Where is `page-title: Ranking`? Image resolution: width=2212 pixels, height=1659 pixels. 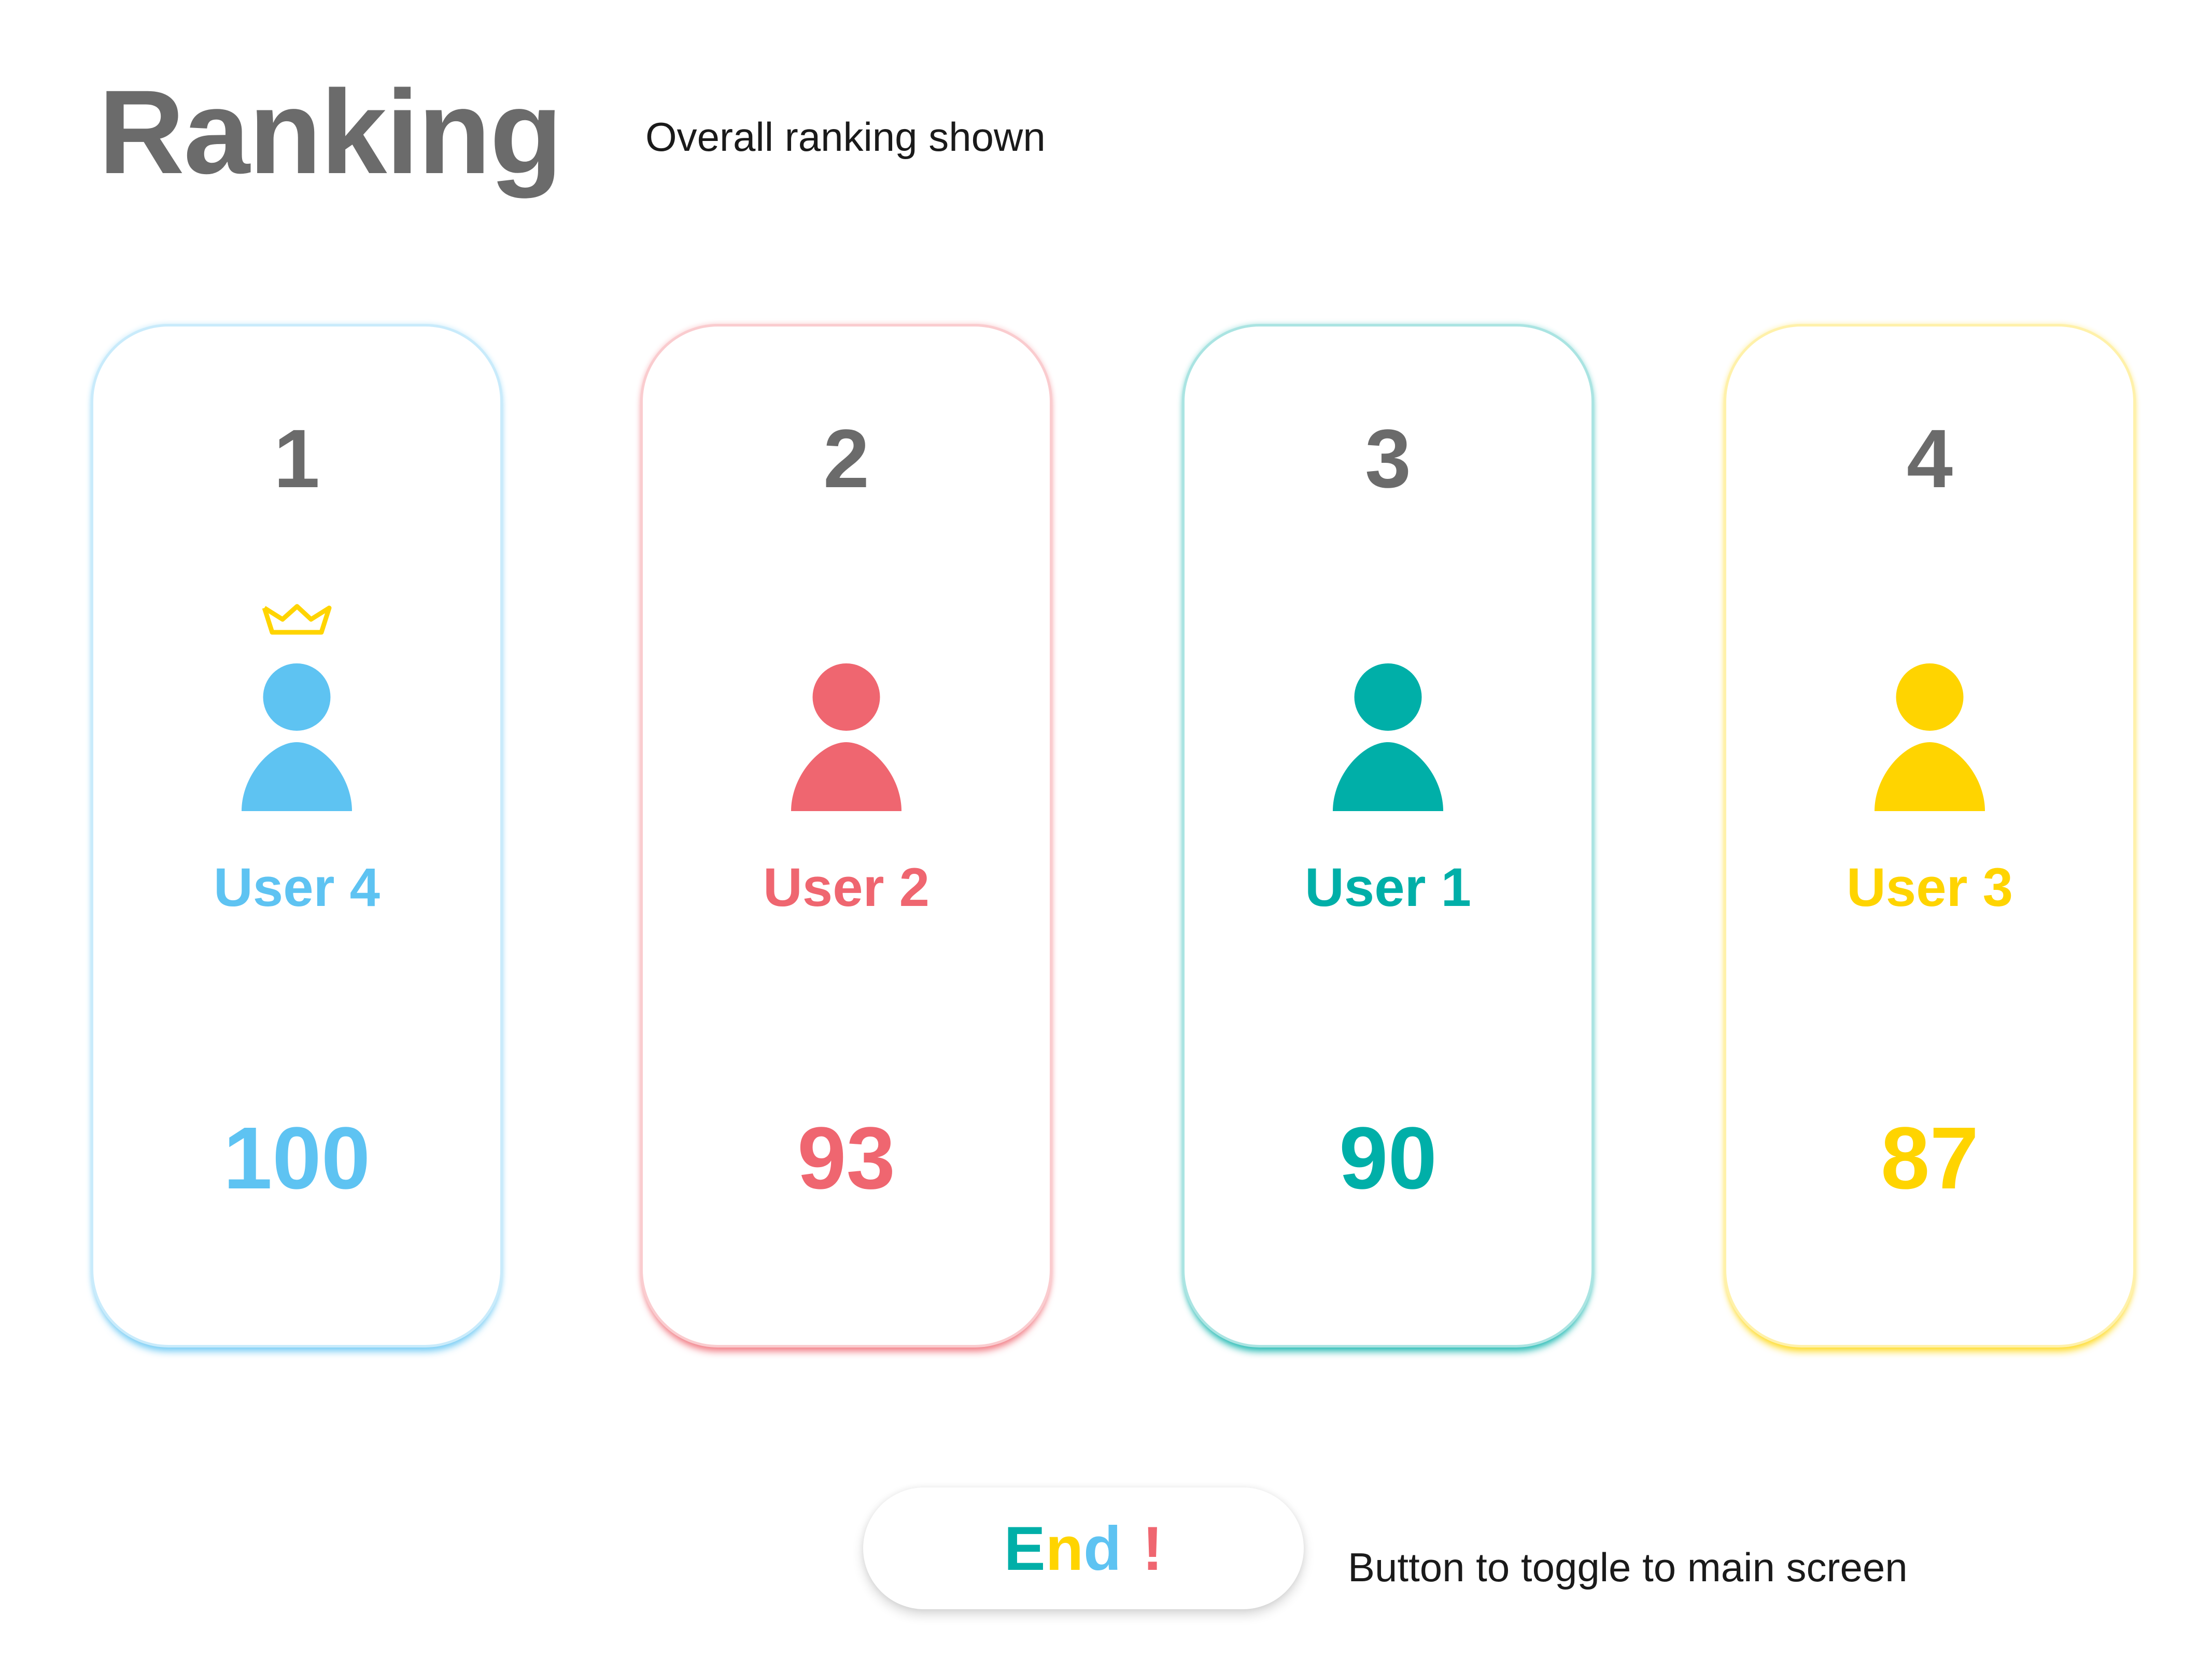
page-title: Ranking is located at coordinates (330, 131).